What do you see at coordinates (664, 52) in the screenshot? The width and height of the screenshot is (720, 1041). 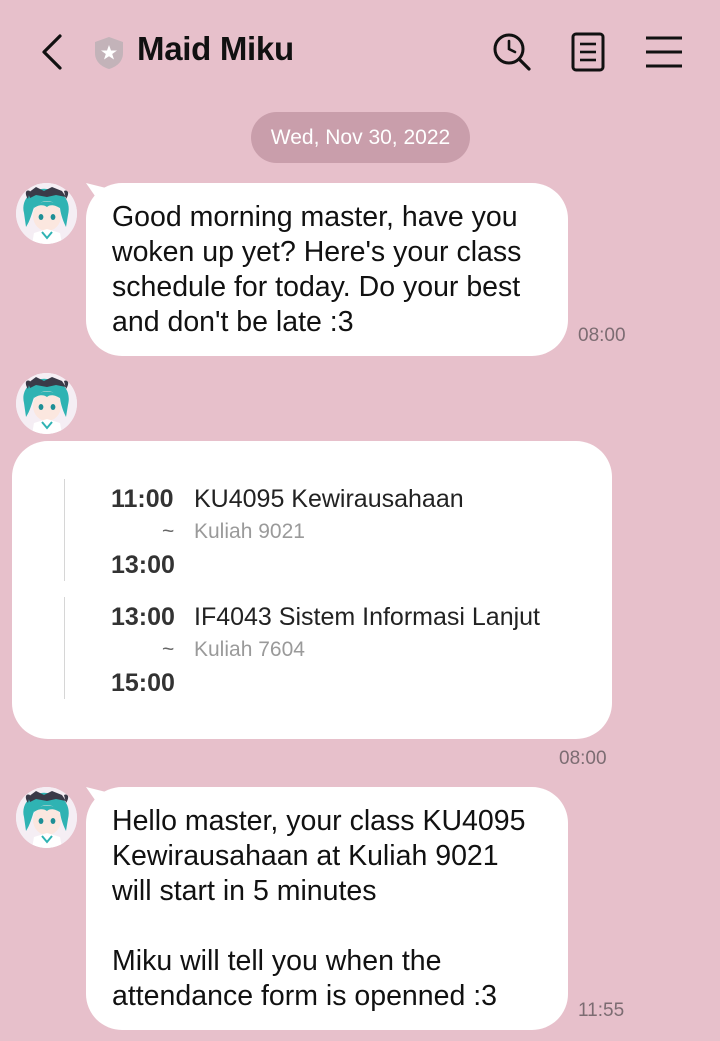 I see `menu-icon` at bounding box center [664, 52].